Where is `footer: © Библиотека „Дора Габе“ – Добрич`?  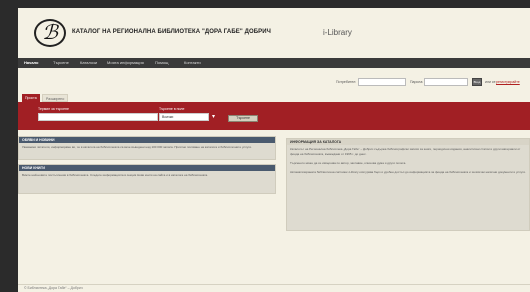 footer: © Библиотека „Дора Габе“ – Добрич is located at coordinates (274, 288).